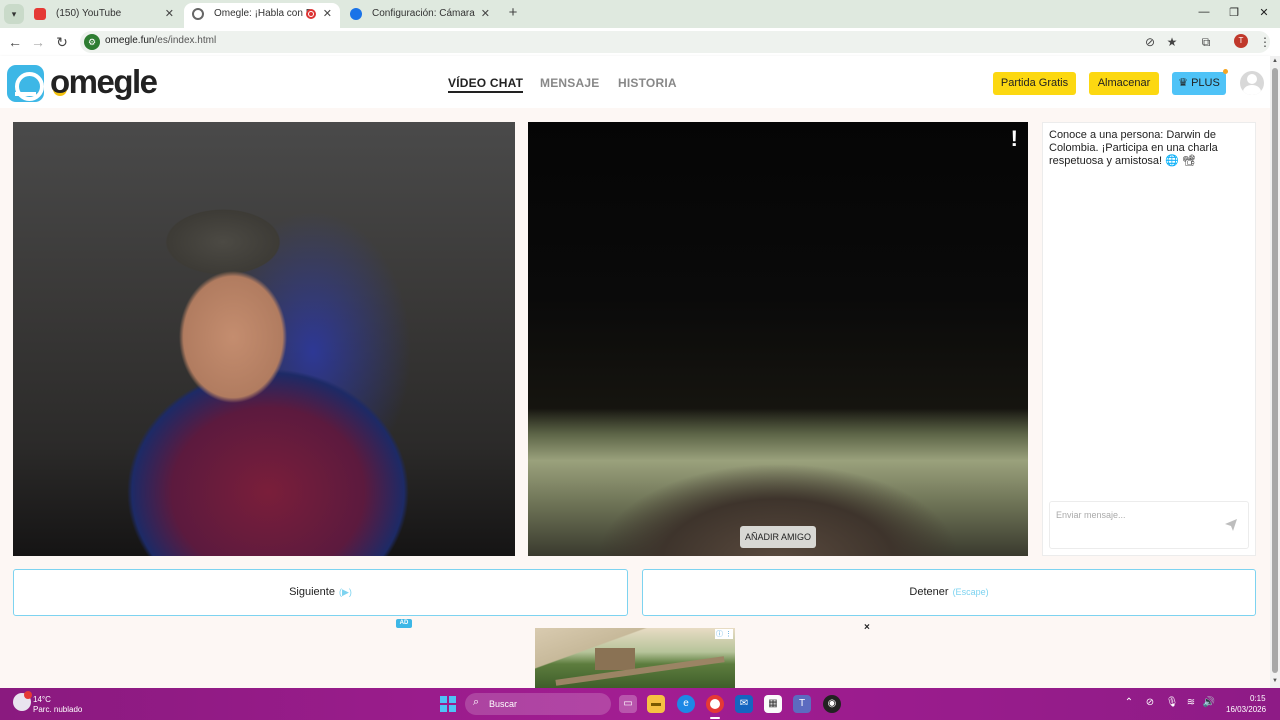 This screenshot has height=720, width=1280. Describe the element at coordinates (486, 84) in the screenshot. I see `nav-video-chat: VÍDEO CHAT` at that location.